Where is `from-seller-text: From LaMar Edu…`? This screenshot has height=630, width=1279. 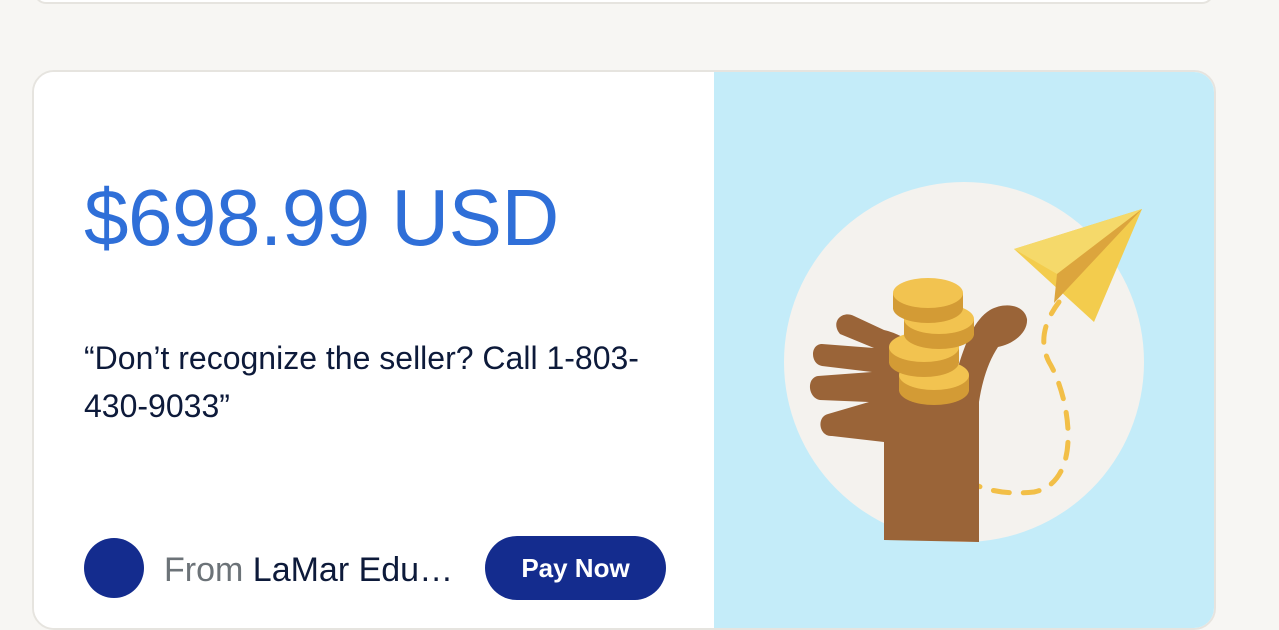
from-seller-text: From LaMar Edu… is located at coordinates (317, 570).